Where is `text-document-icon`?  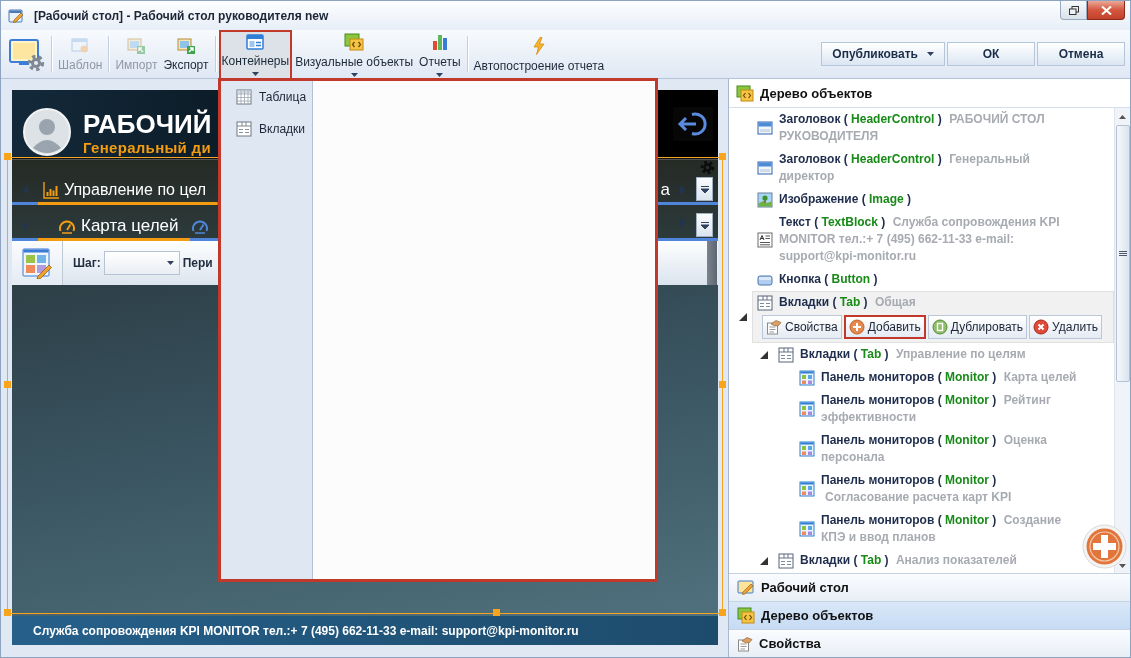 text-document-icon is located at coordinates (765, 239).